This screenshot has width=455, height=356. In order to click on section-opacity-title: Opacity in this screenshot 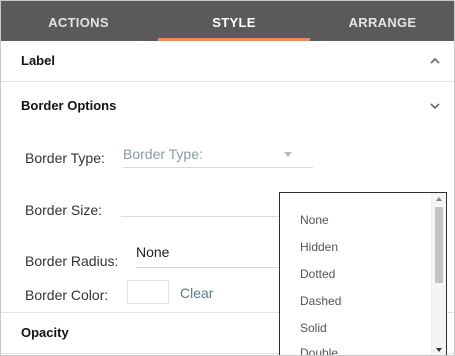, I will do `click(45, 332)`.